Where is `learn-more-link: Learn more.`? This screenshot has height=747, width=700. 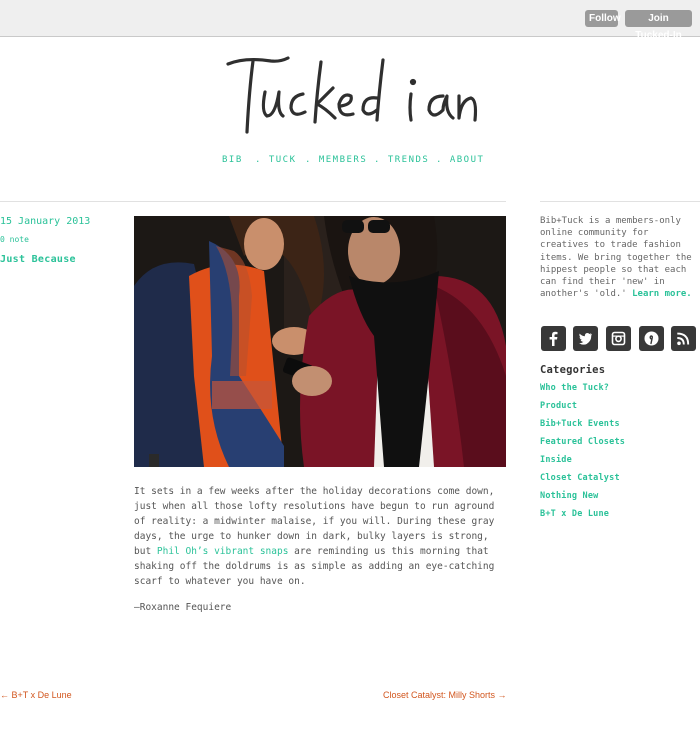
learn-more-link: Learn more. is located at coordinates (662, 294).